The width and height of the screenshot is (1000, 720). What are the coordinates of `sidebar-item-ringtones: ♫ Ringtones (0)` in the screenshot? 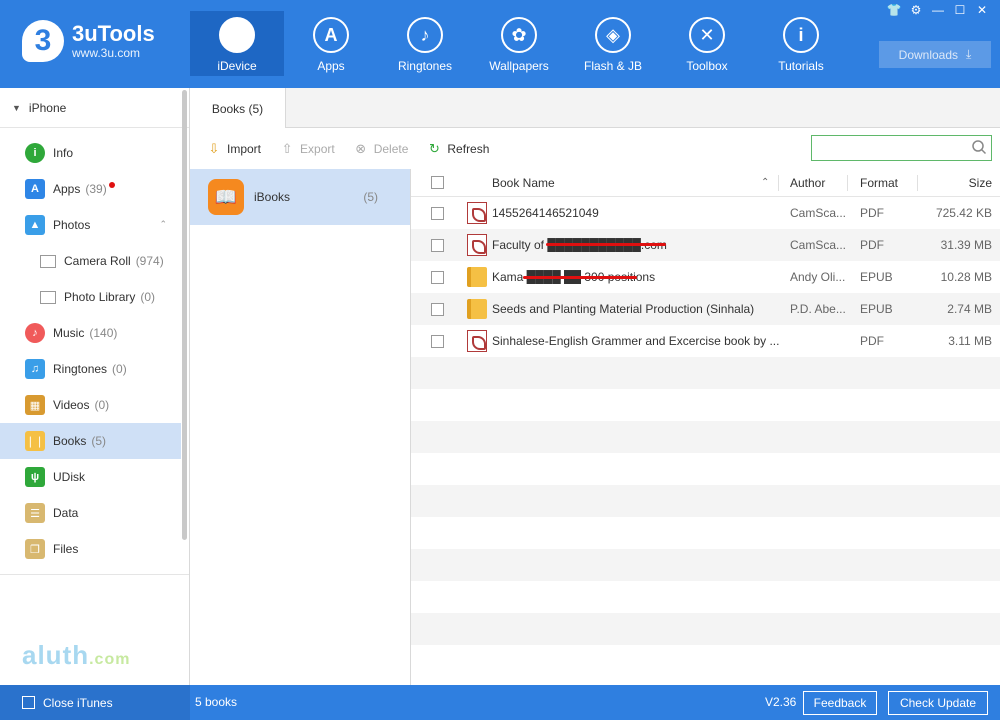 It's located at (90, 369).